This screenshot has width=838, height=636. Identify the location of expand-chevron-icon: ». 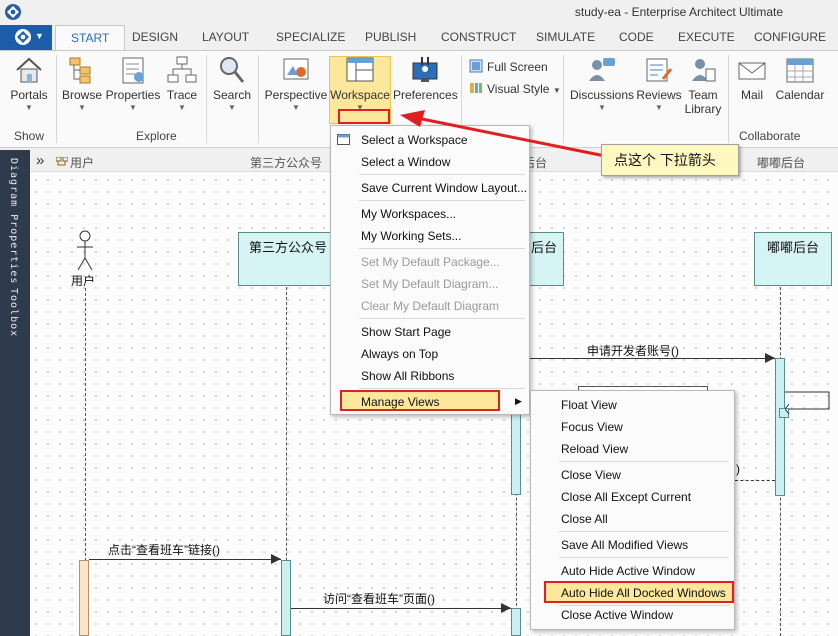
(40, 160).